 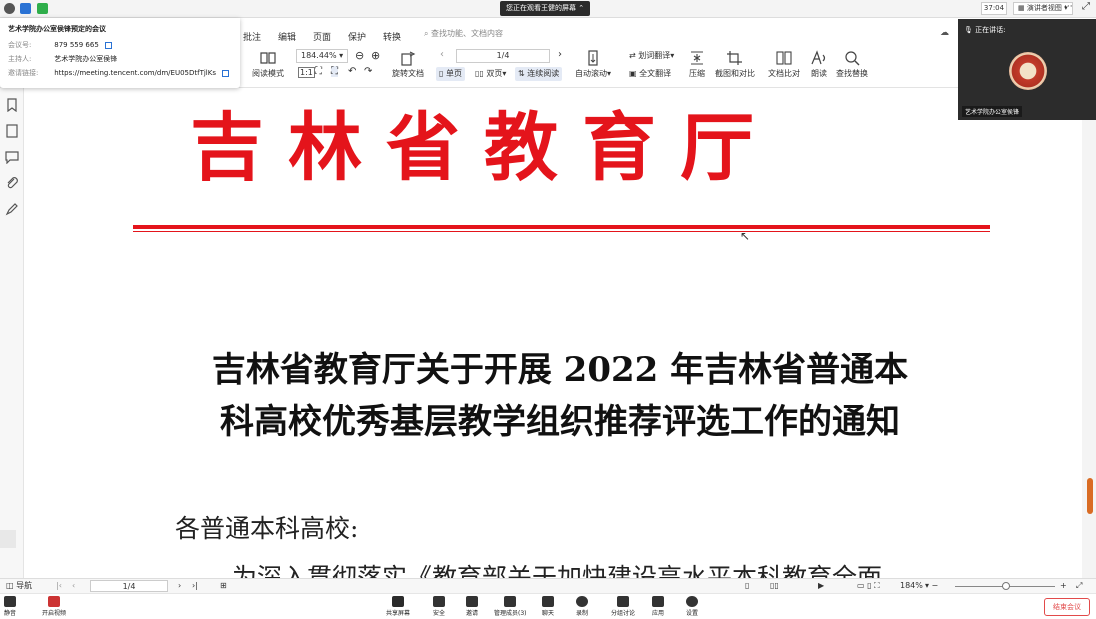 What do you see at coordinates (442, 54) in the screenshot?
I see `prev-page-icon: ‹` at bounding box center [442, 54].